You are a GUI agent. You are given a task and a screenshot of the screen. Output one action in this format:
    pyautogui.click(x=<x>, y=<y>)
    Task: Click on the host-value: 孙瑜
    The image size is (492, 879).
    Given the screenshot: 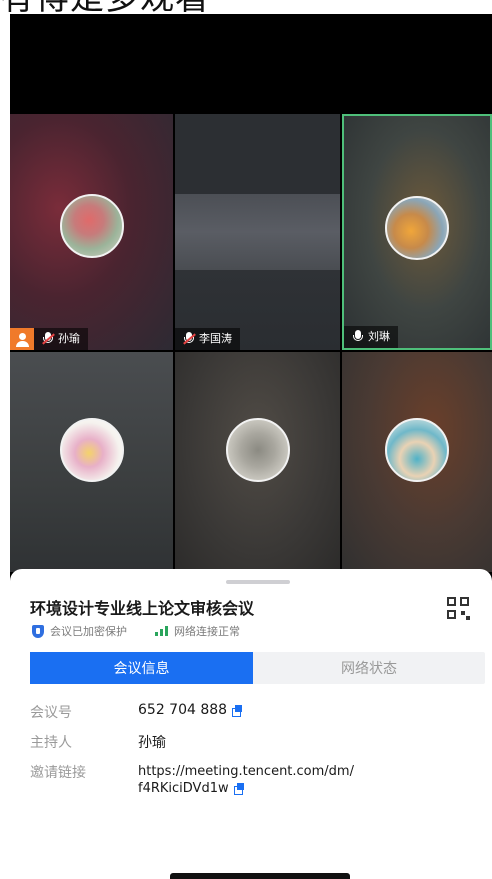 What is the action you would take?
    pyautogui.click(x=152, y=743)
    